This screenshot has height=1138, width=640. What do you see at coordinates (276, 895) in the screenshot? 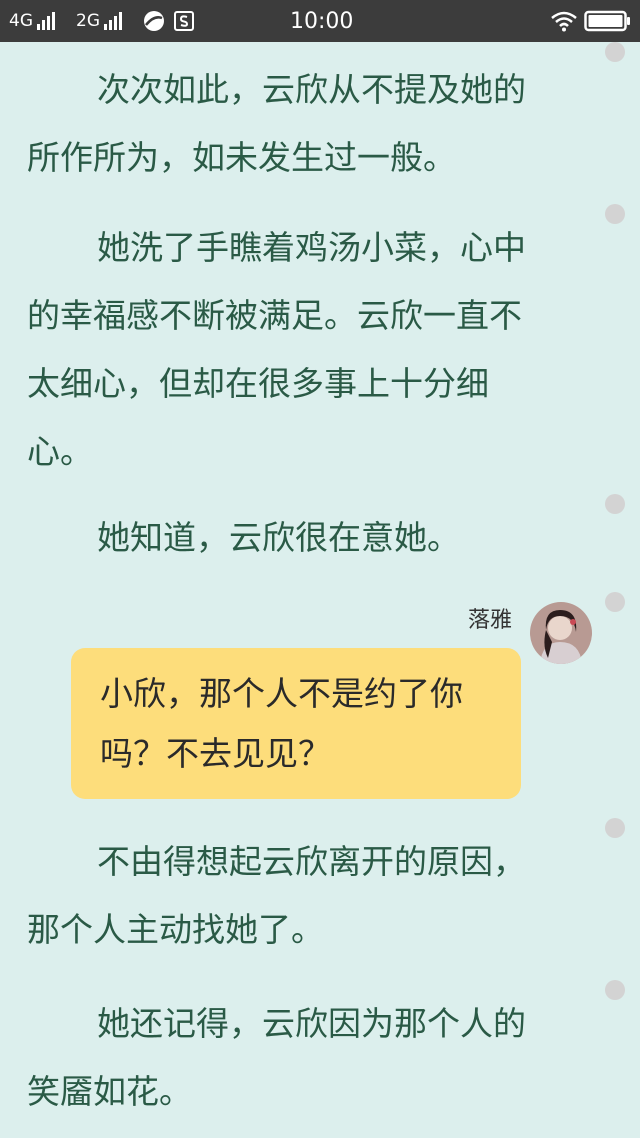
I see `paragraph: 不由得想起云欣离开的原因， 那个人主动找她了。` at bounding box center [276, 895].